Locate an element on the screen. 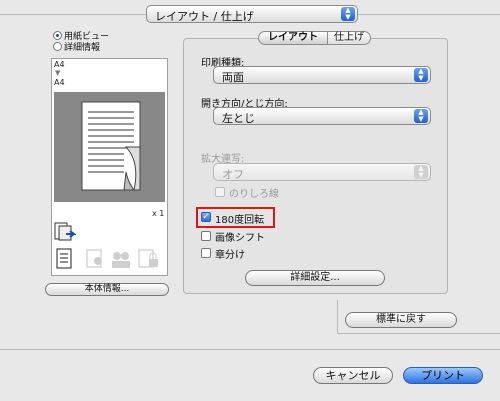  panel-select-value: レイアウト / 仕上げ is located at coordinates (204, 16).